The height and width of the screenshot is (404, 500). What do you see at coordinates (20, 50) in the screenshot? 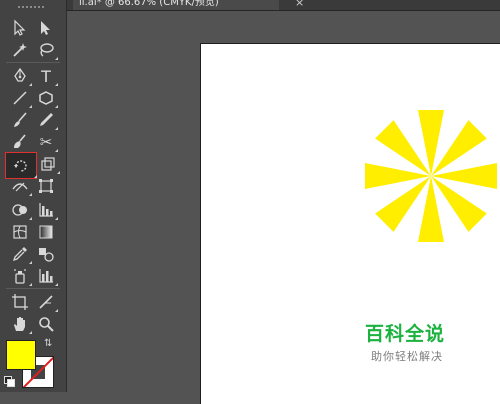
I see `magic-wand-tool-icon` at bounding box center [20, 50].